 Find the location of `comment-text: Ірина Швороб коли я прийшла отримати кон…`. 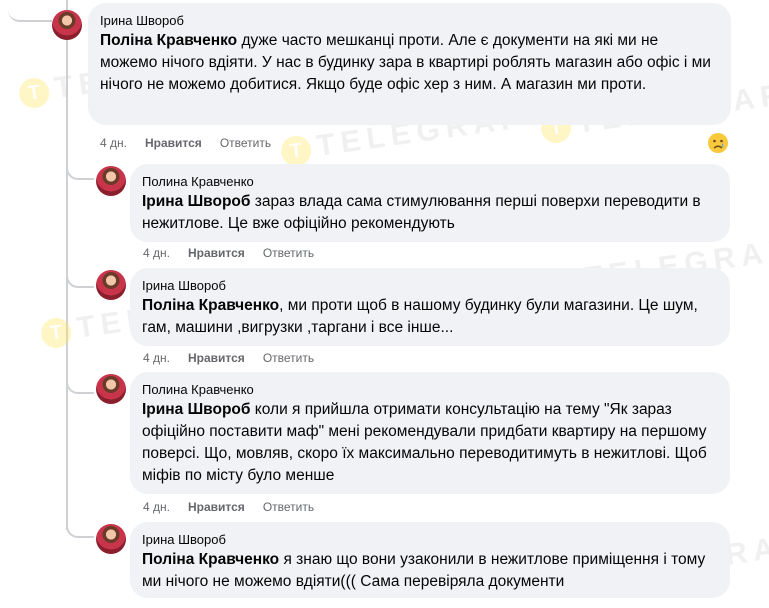

comment-text: Ірина Швороб коли я прийшла отримати кон… is located at coordinates (424, 442).